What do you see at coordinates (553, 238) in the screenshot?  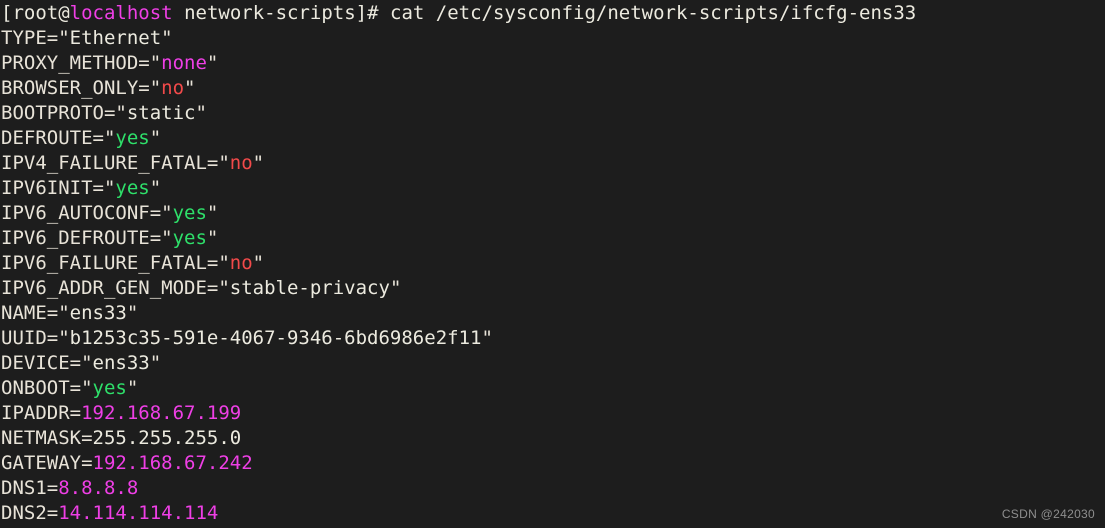 I see `output-line: IPV6_DEFROUTE="yes"` at bounding box center [553, 238].